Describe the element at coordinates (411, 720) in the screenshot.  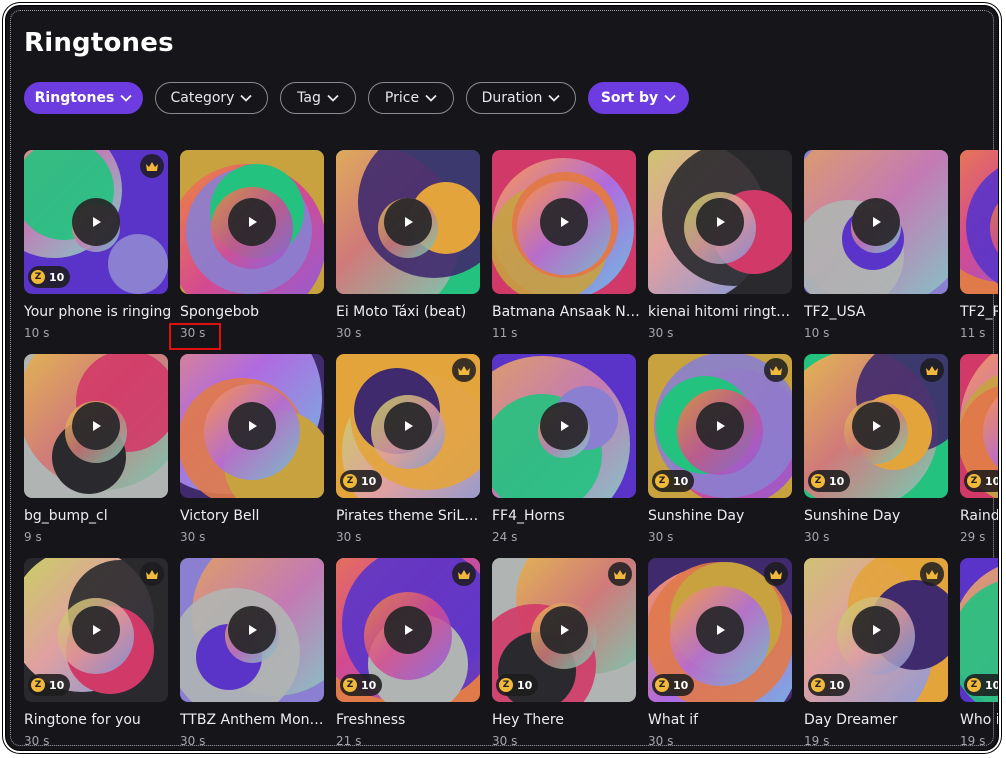
I see `ringtone-name: Freshness` at that location.